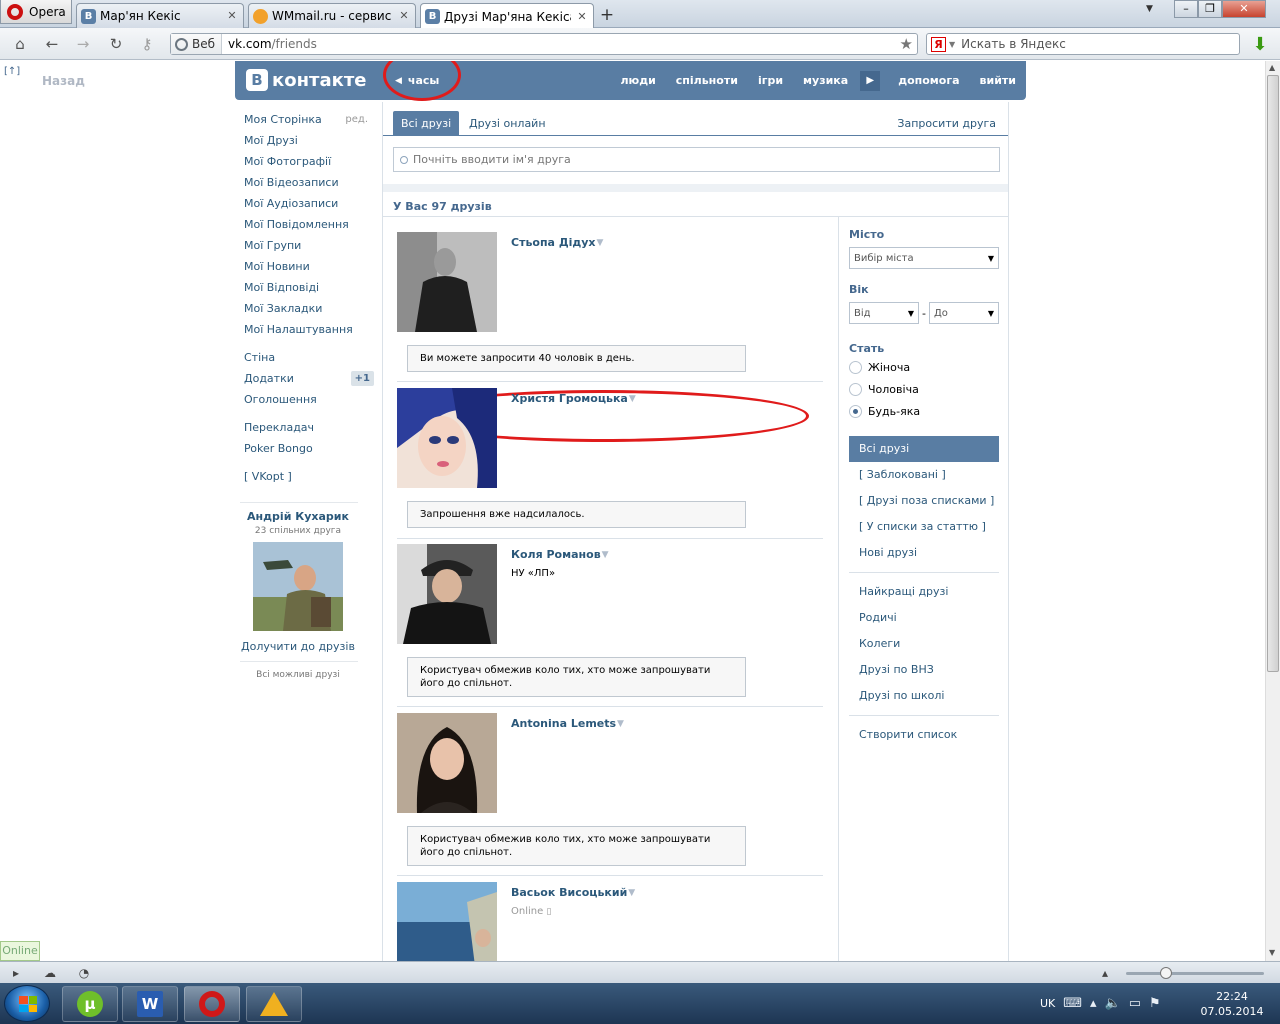 The image size is (1280, 1024). What do you see at coordinates (924, 449) in the screenshot?
I see `list-all-friends: Всі друзі` at bounding box center [924, 449].